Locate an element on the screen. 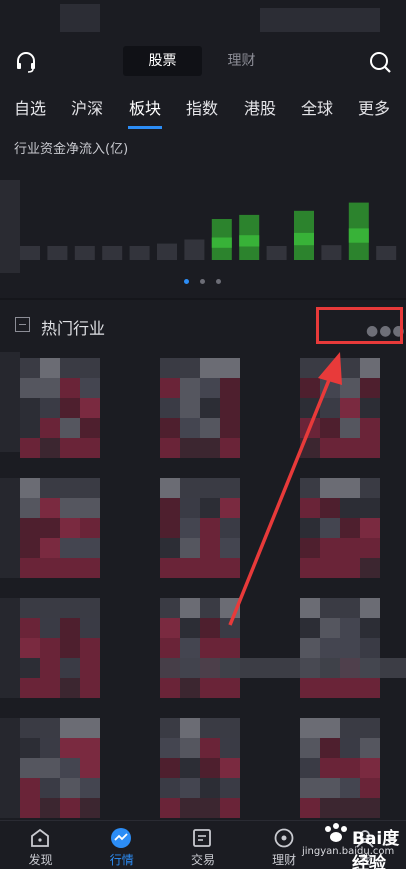 The width and height of the screenshot is (406, 869). headset-icon is located at coordinates (26, 62).